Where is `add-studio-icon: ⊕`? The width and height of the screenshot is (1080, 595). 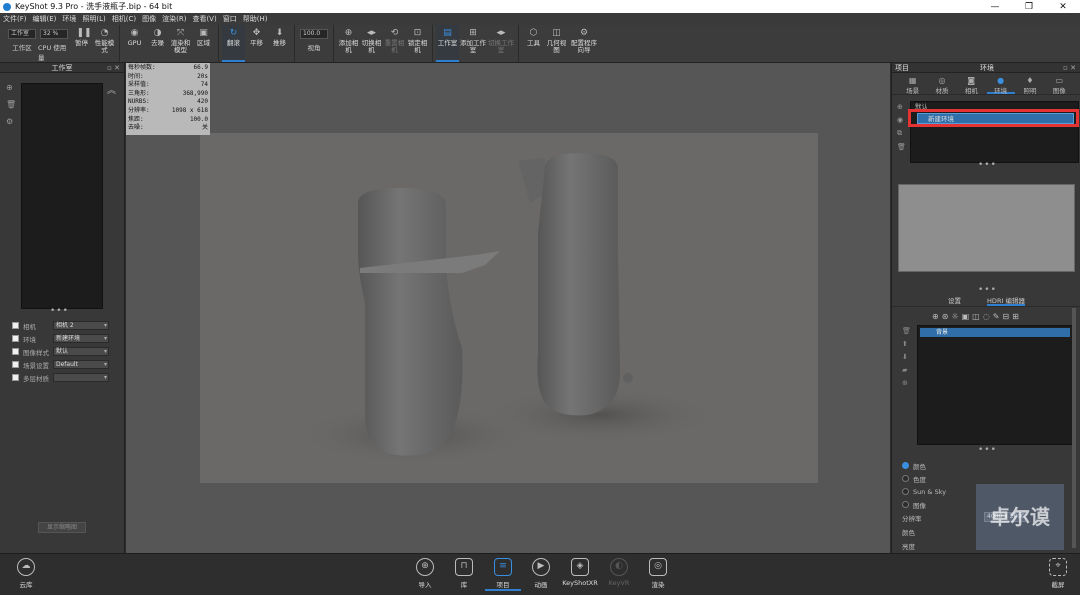
add-studio-icon: ⊕ is located at coordinates (11, 87).